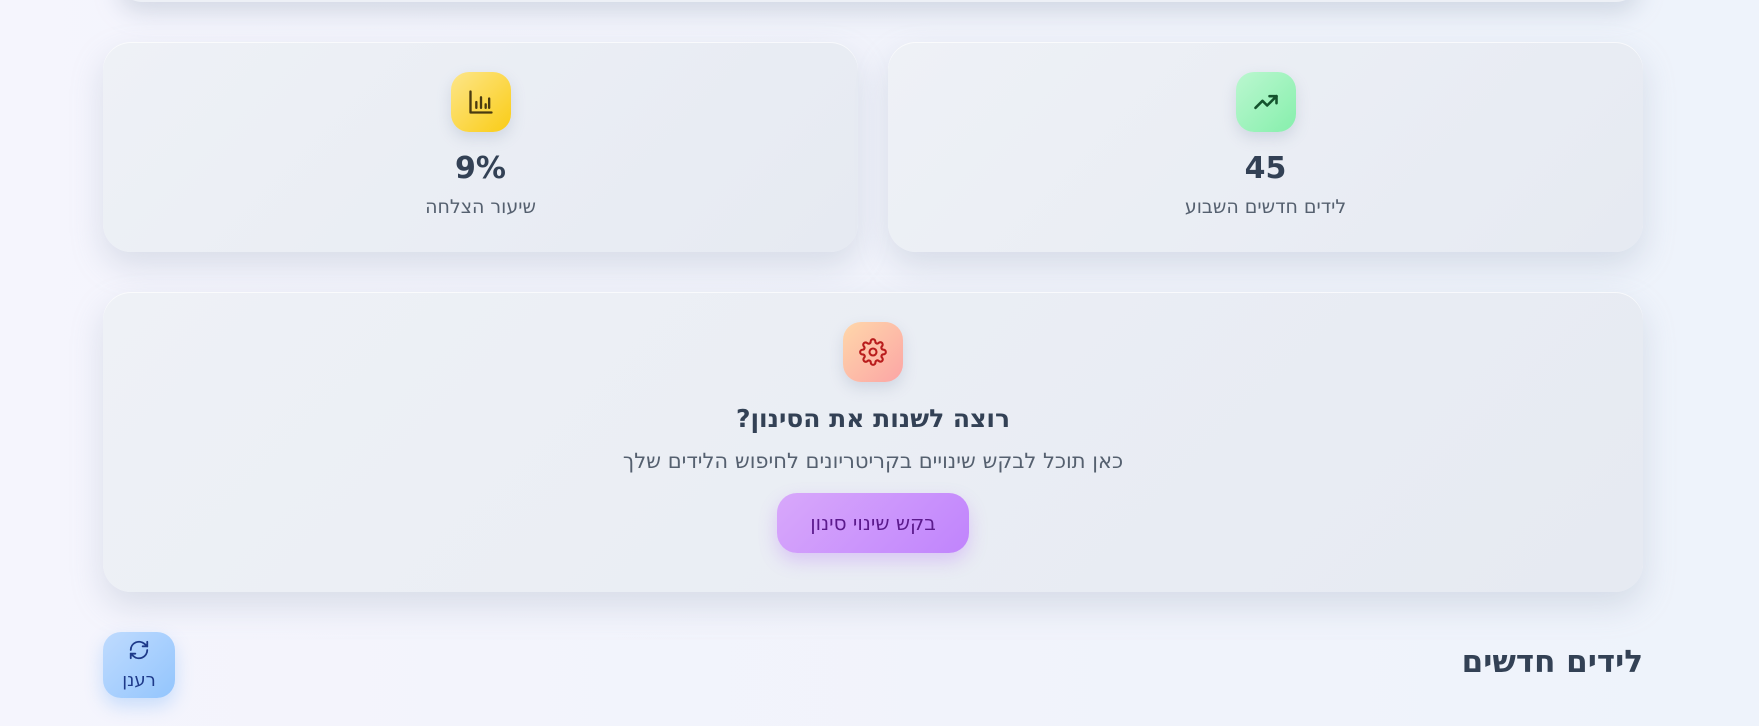  Describe the element at coordinates (1265, 102) in the screenshot. I see `trending-up-icon` at that location.